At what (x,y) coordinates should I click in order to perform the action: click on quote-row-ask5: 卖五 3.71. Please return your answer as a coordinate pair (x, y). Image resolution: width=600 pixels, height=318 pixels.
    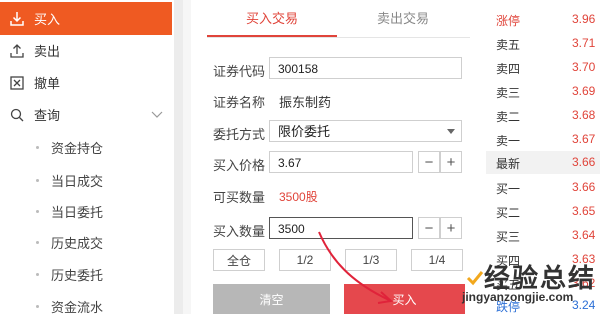
    Looking at the image, I should click on (547, 43).